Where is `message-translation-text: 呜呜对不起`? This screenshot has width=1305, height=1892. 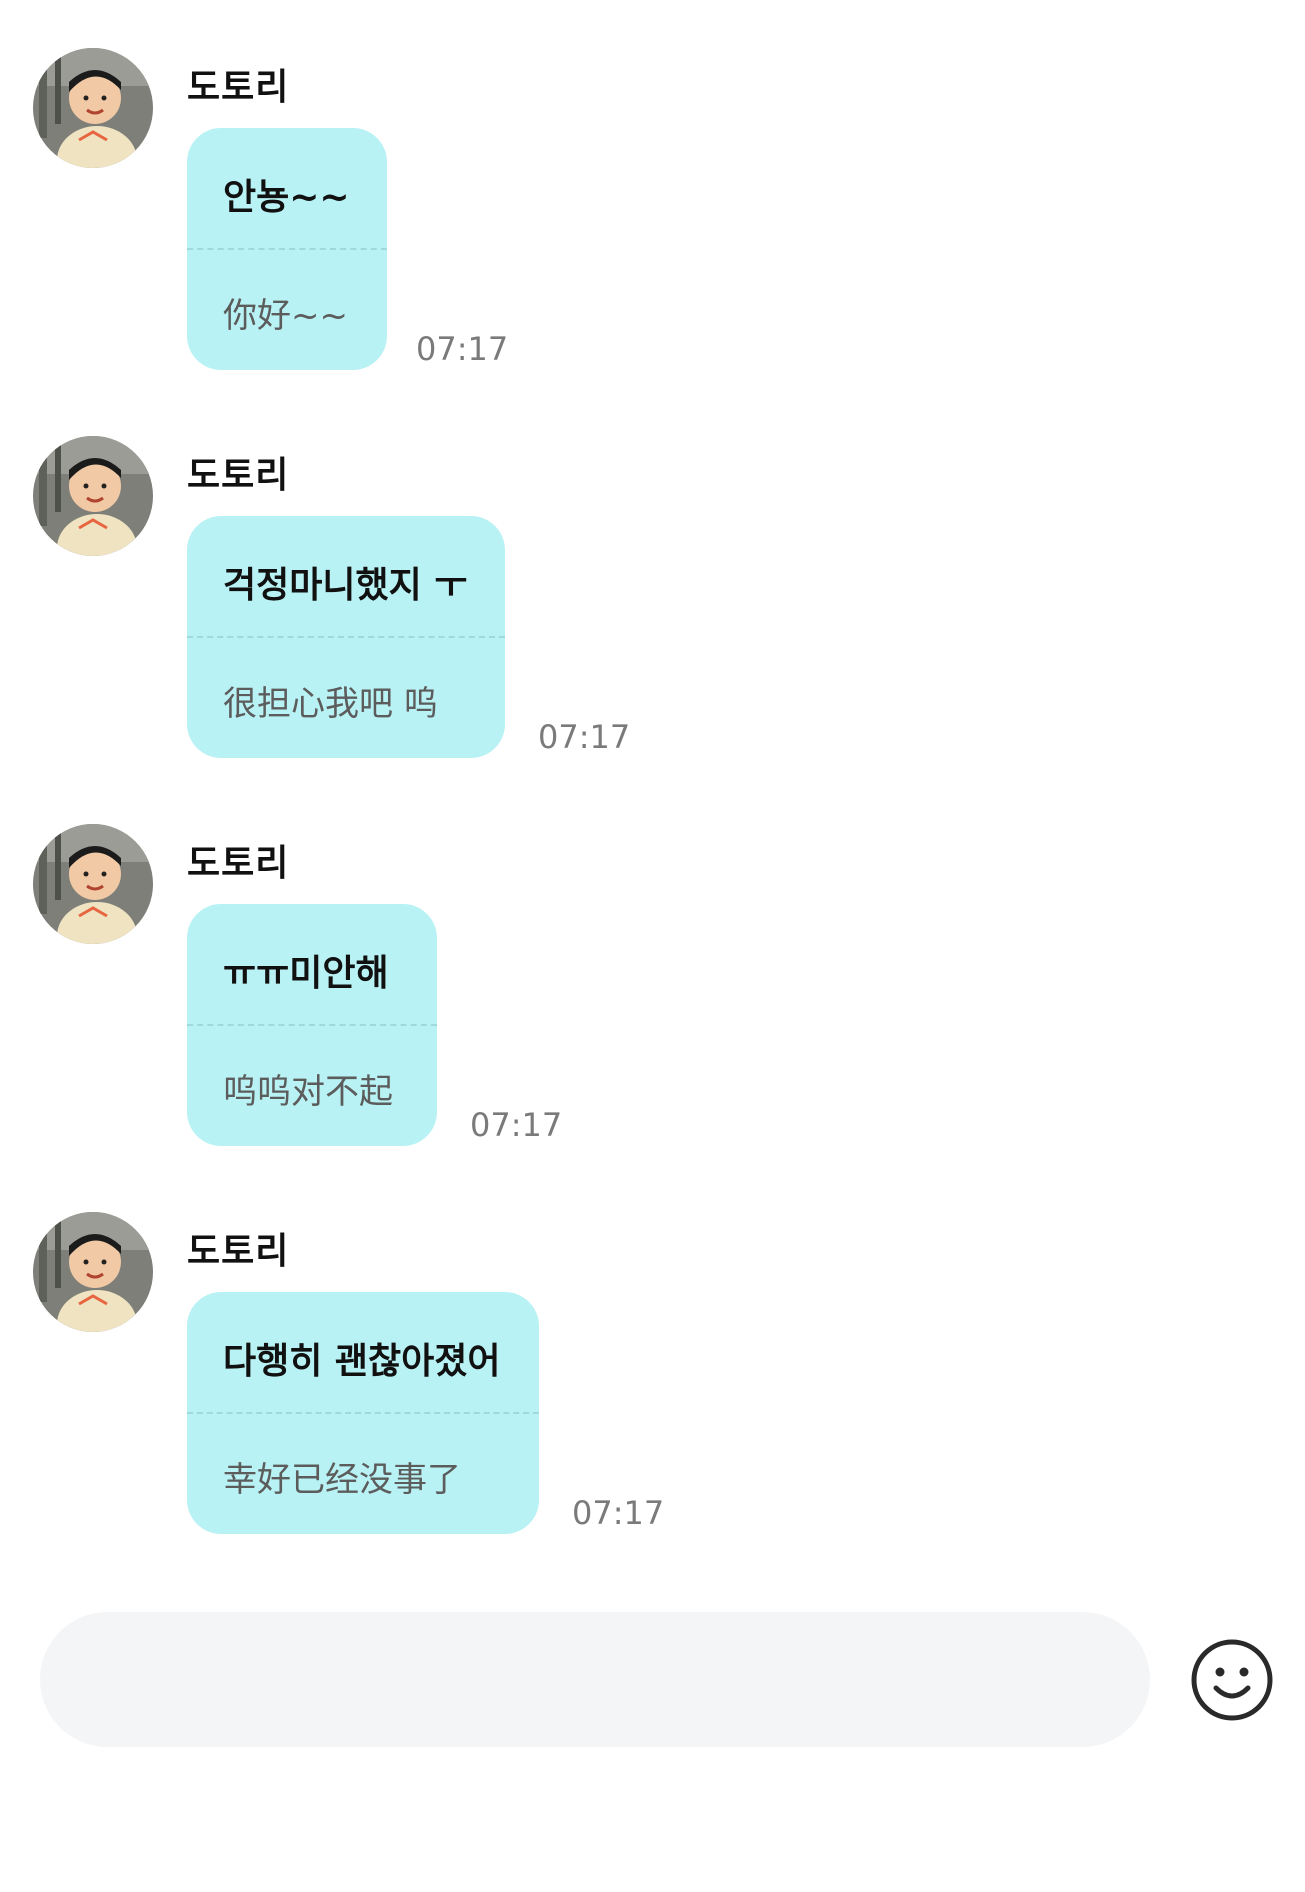 message-translation-text: 呜呜对不起 is located at coordinates (308, 1092).